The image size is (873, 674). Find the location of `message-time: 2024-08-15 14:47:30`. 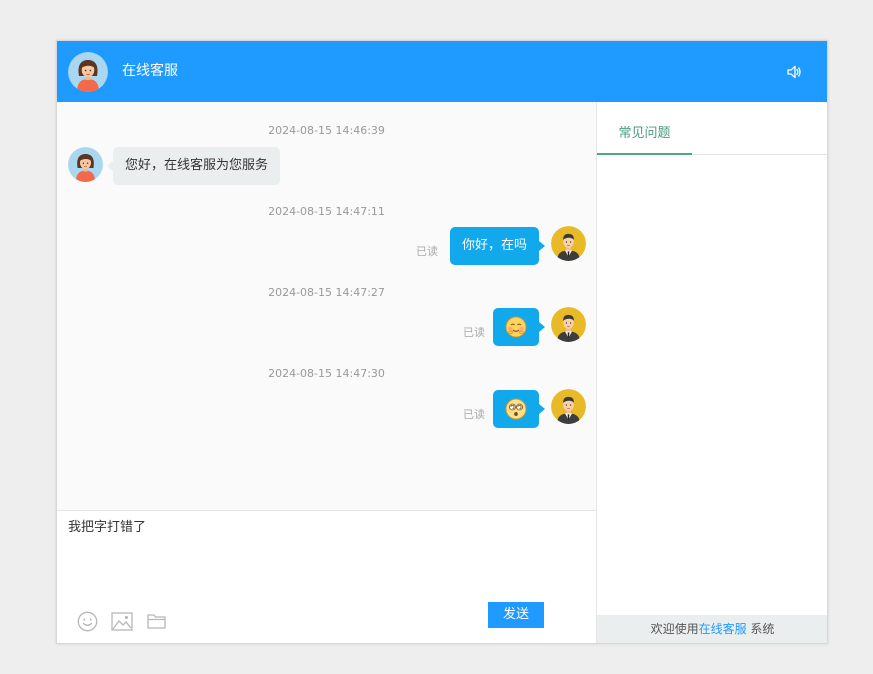

message-time: 2024-08-15 14:47:30 is located at coordinates (326, 373).